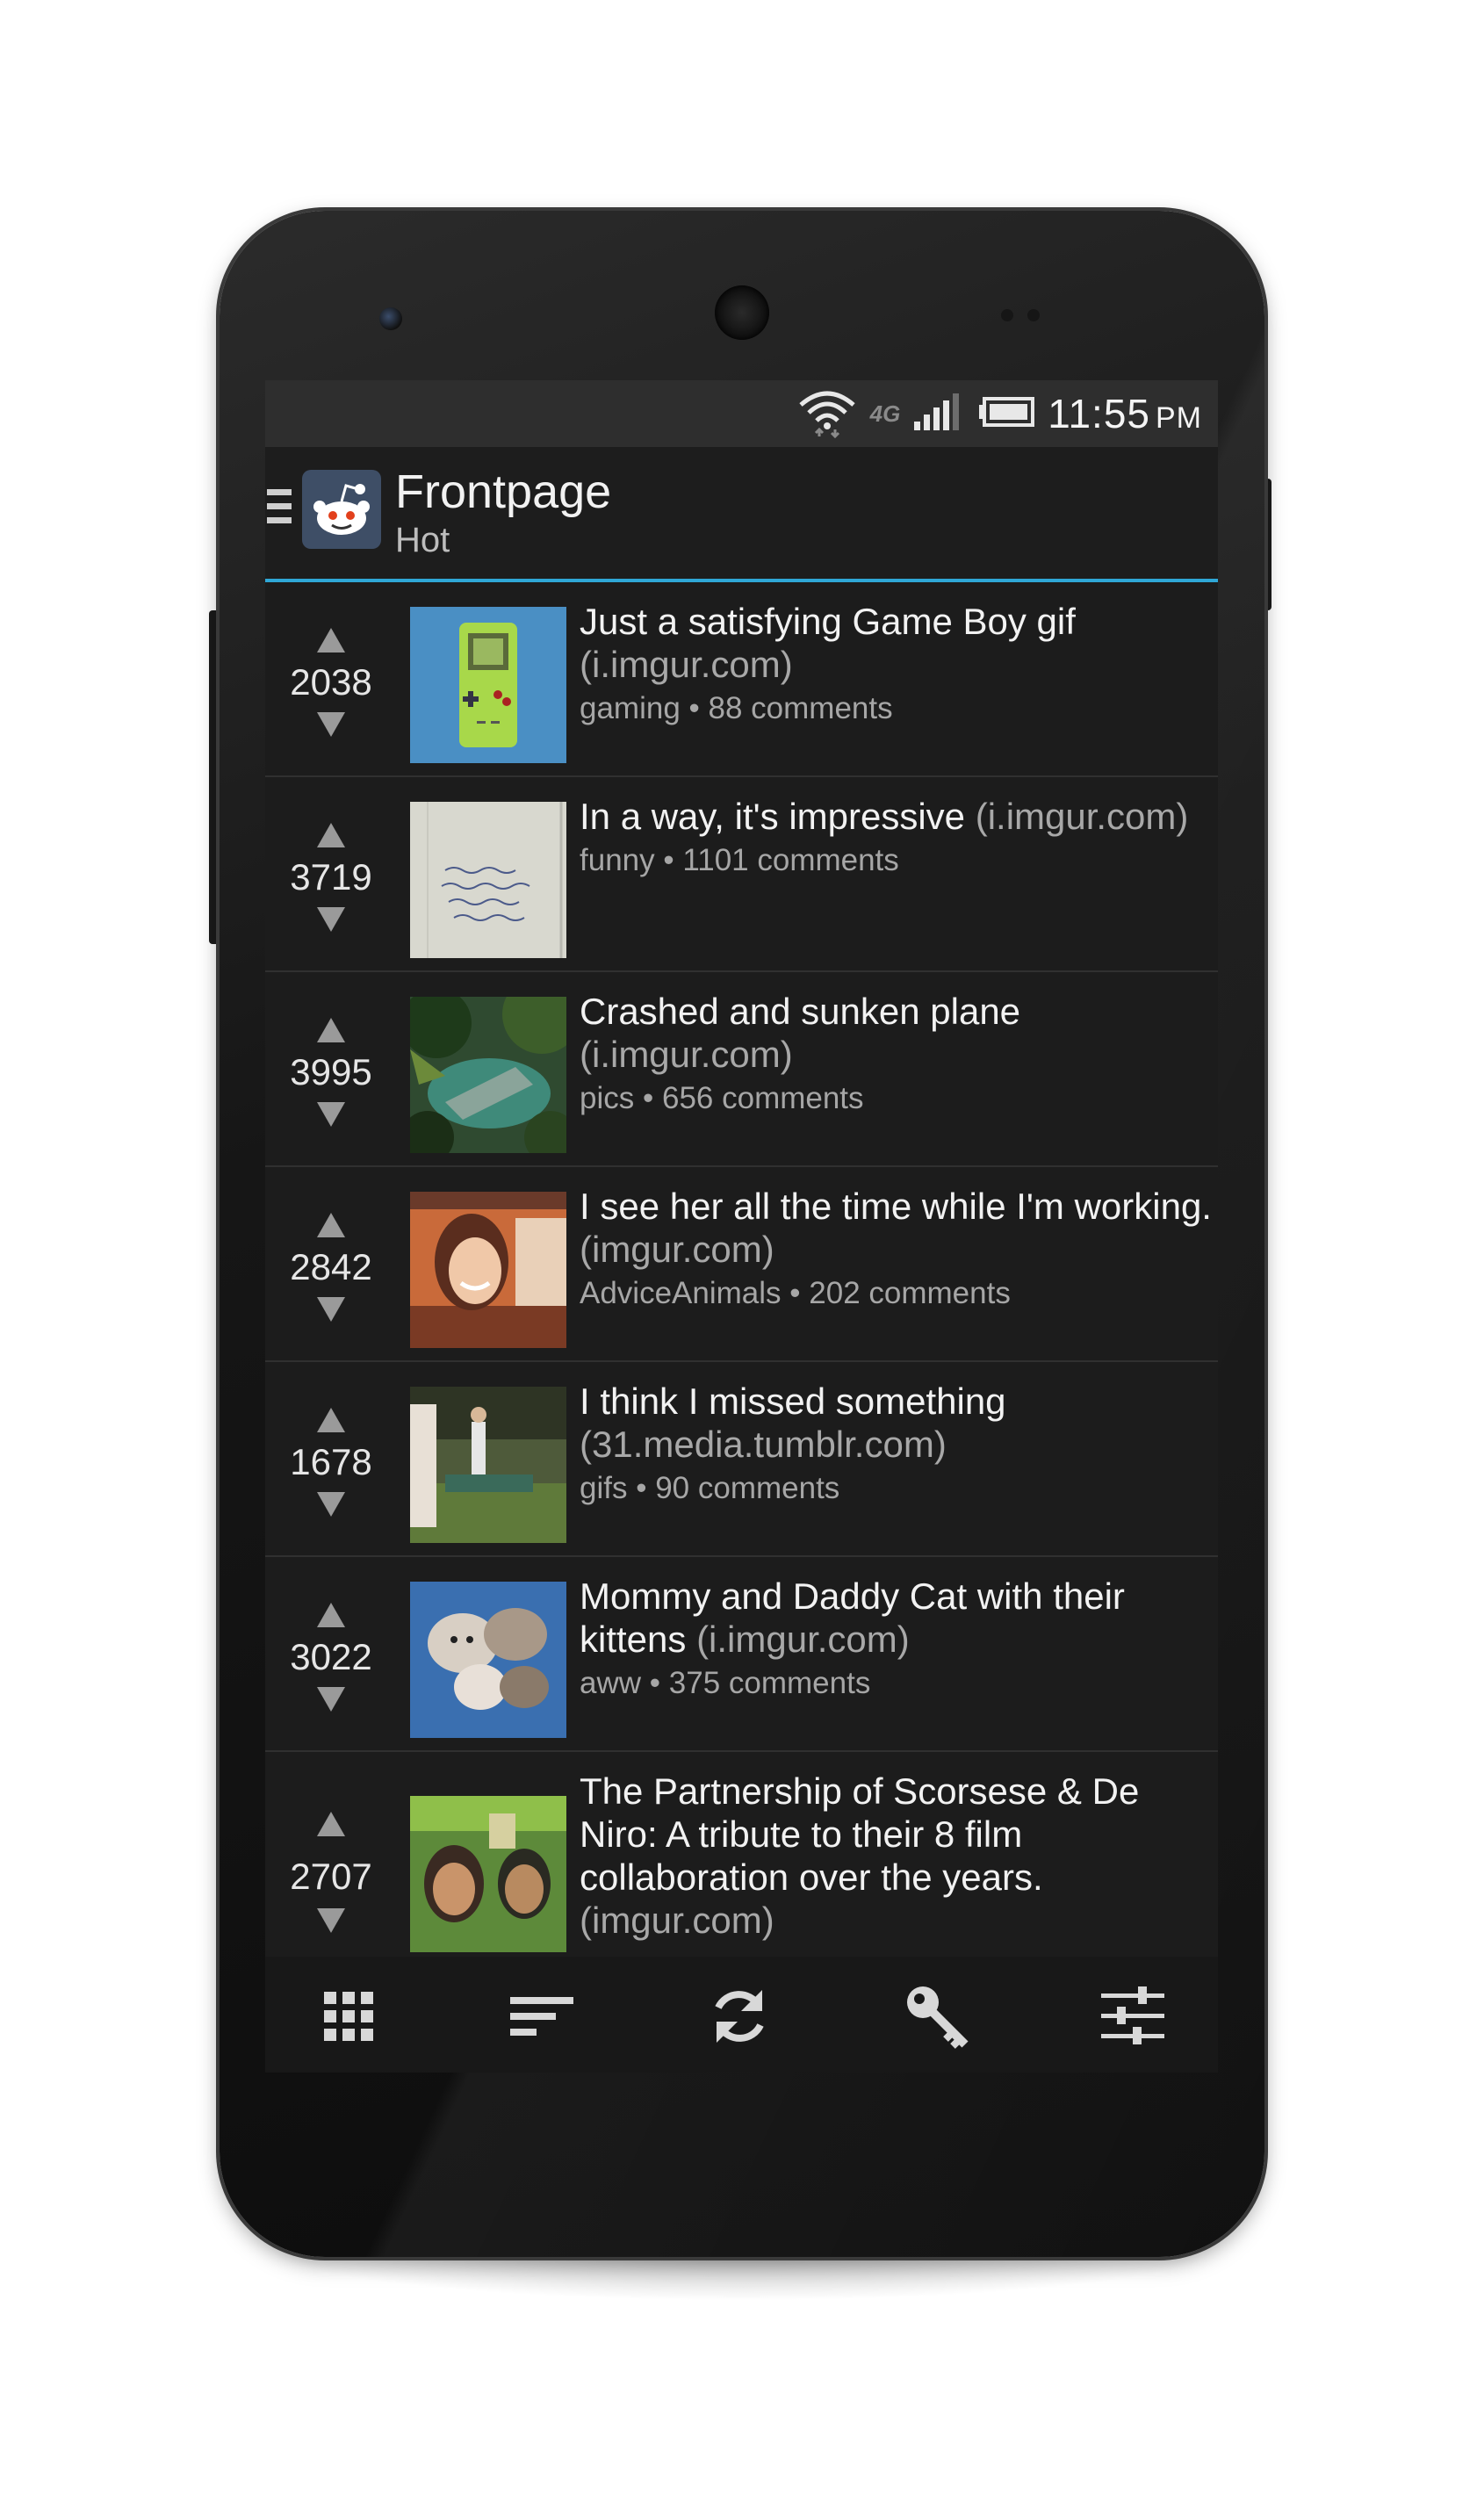  What do you see at coordinates (896, 1488) in the screenshot?
I see `post-meta: gifs • 90 comments` at bounding box center [896, 1488].